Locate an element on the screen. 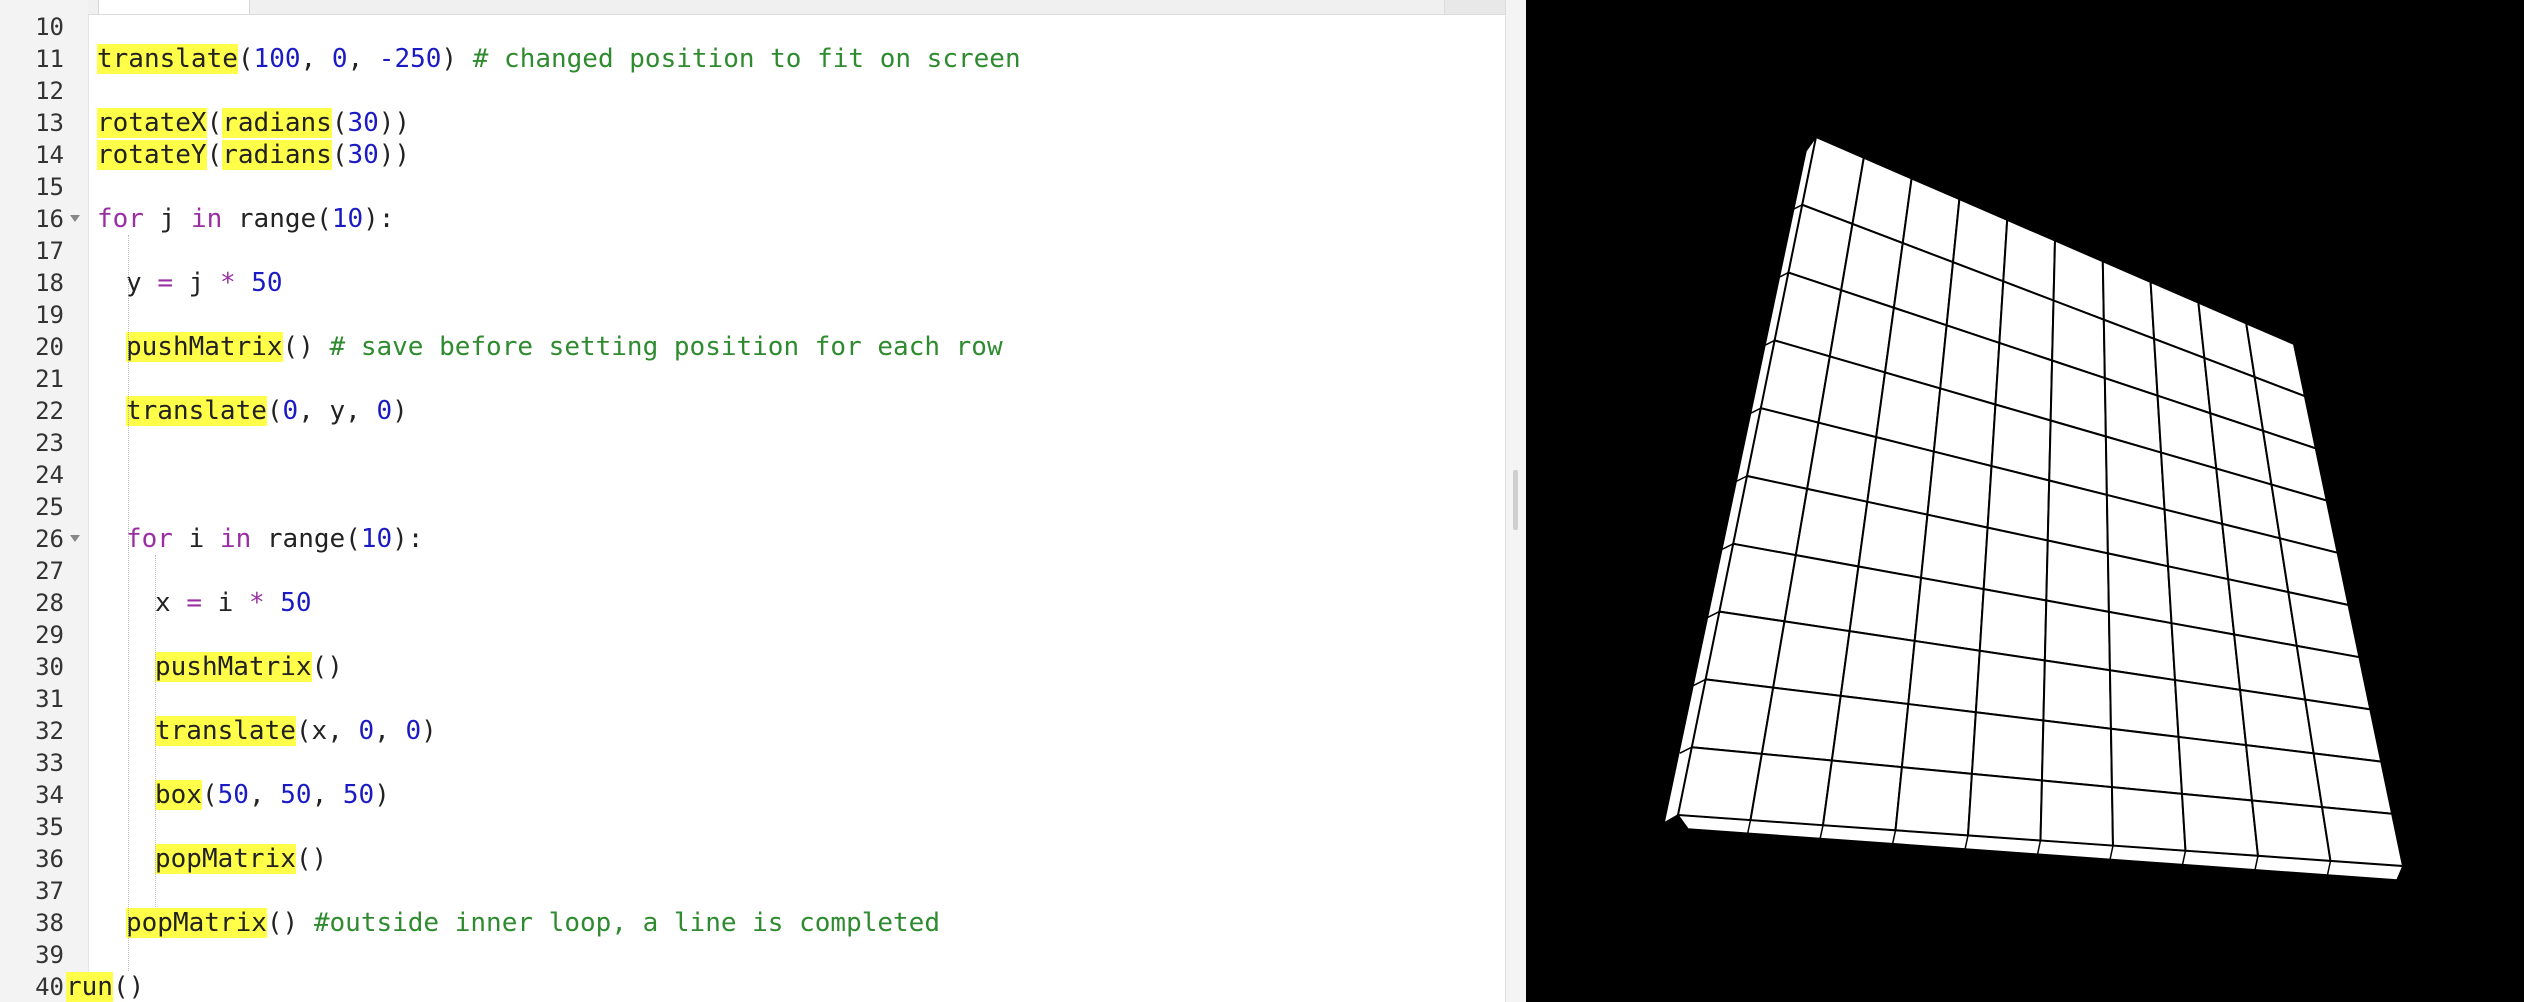 The height and width of the screenshot is (1002, 2524). code-token: j is located at coordinates (167, 219).